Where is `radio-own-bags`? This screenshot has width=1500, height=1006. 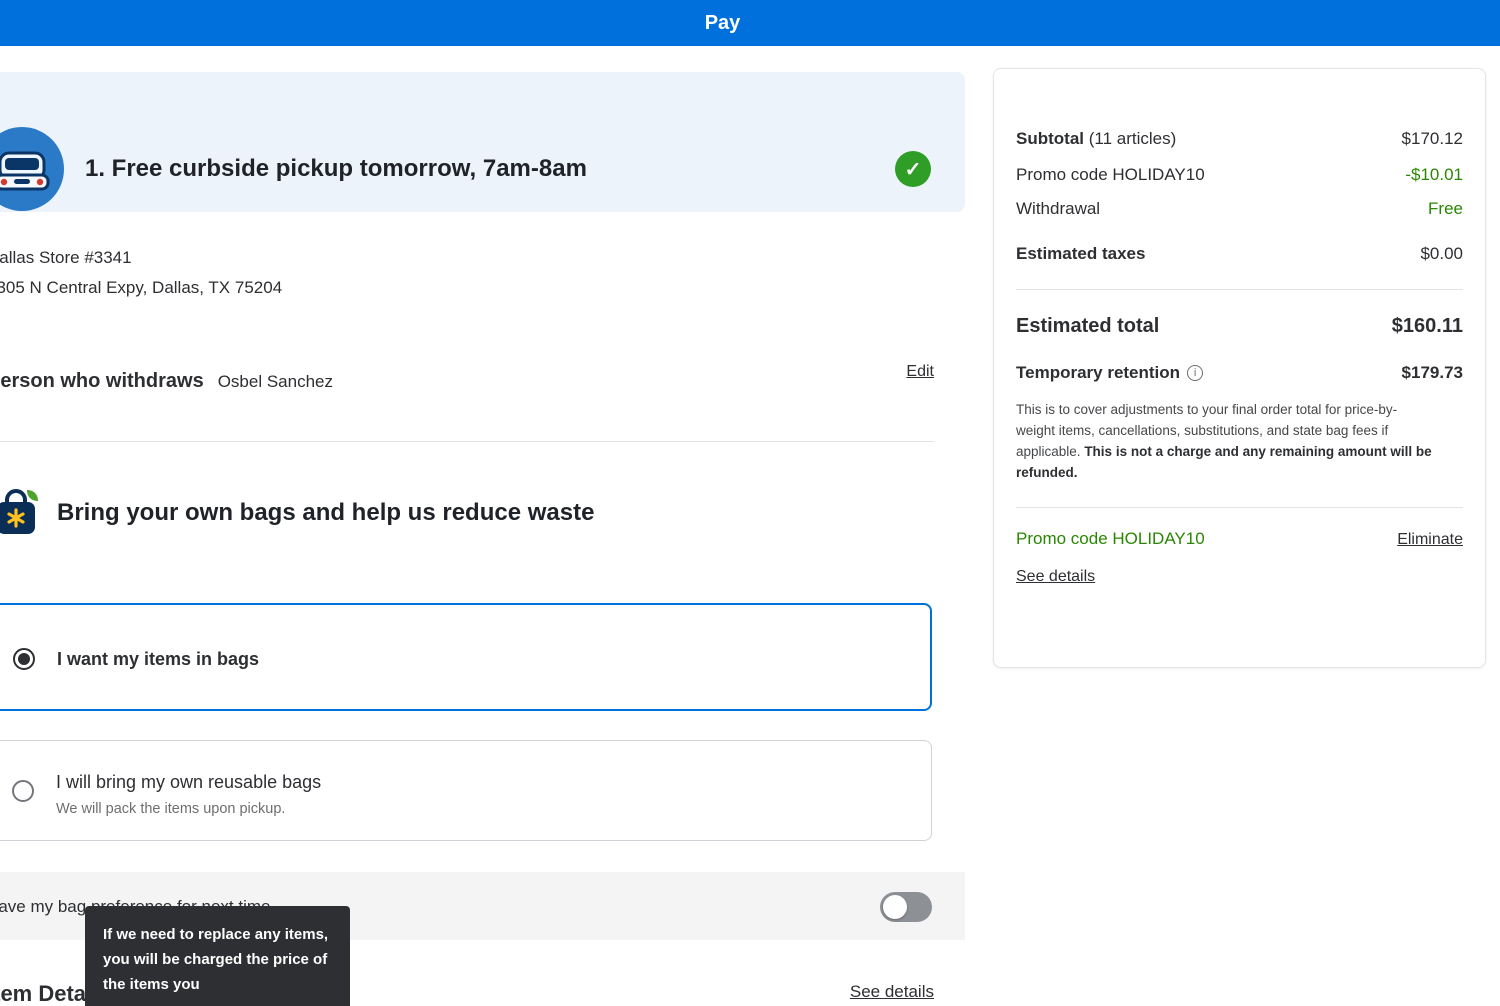
radio-own-bags is located at coordinates (23, 791).